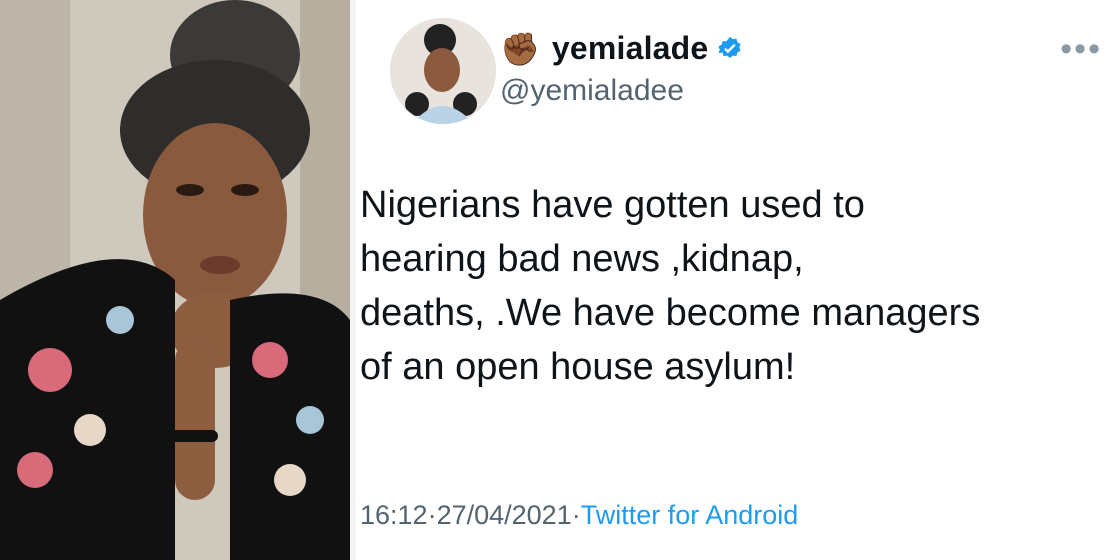  Describe the element at coordinates (630, 48) in the screenshot. I see `display-name: yemialade` at that location.